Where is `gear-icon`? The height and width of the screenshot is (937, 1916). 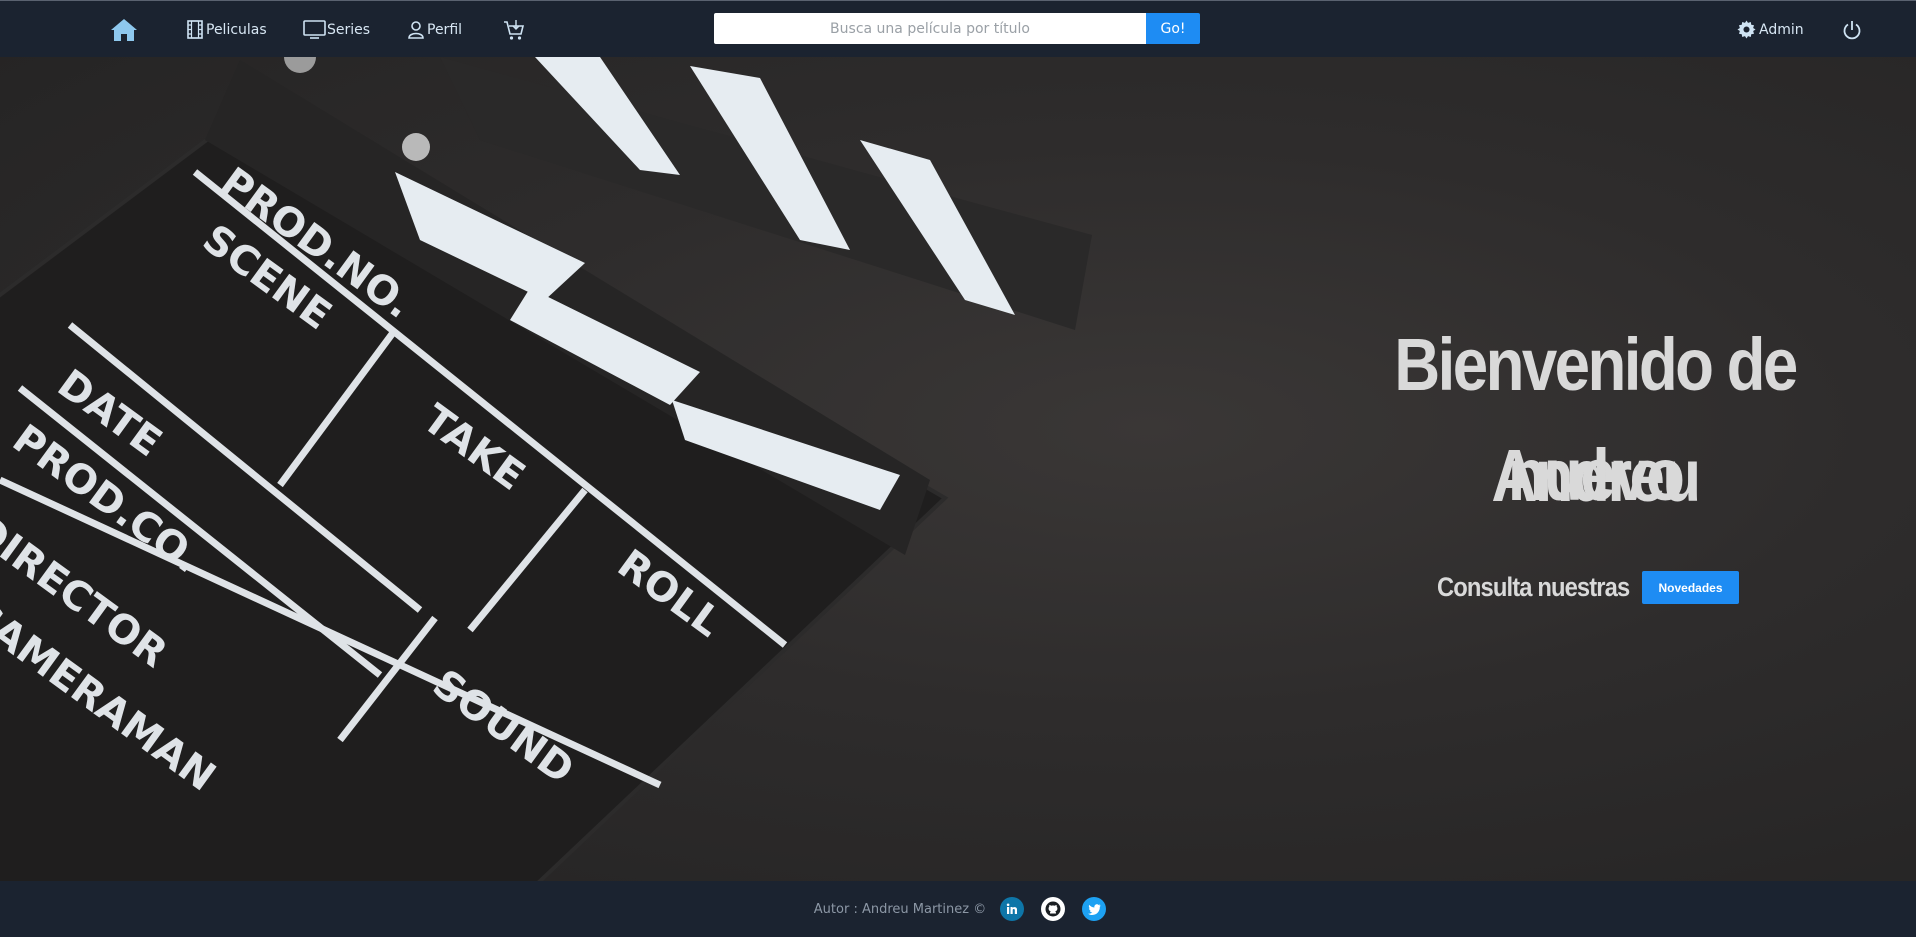 gear-icon is located at coordinates (1746, 29).